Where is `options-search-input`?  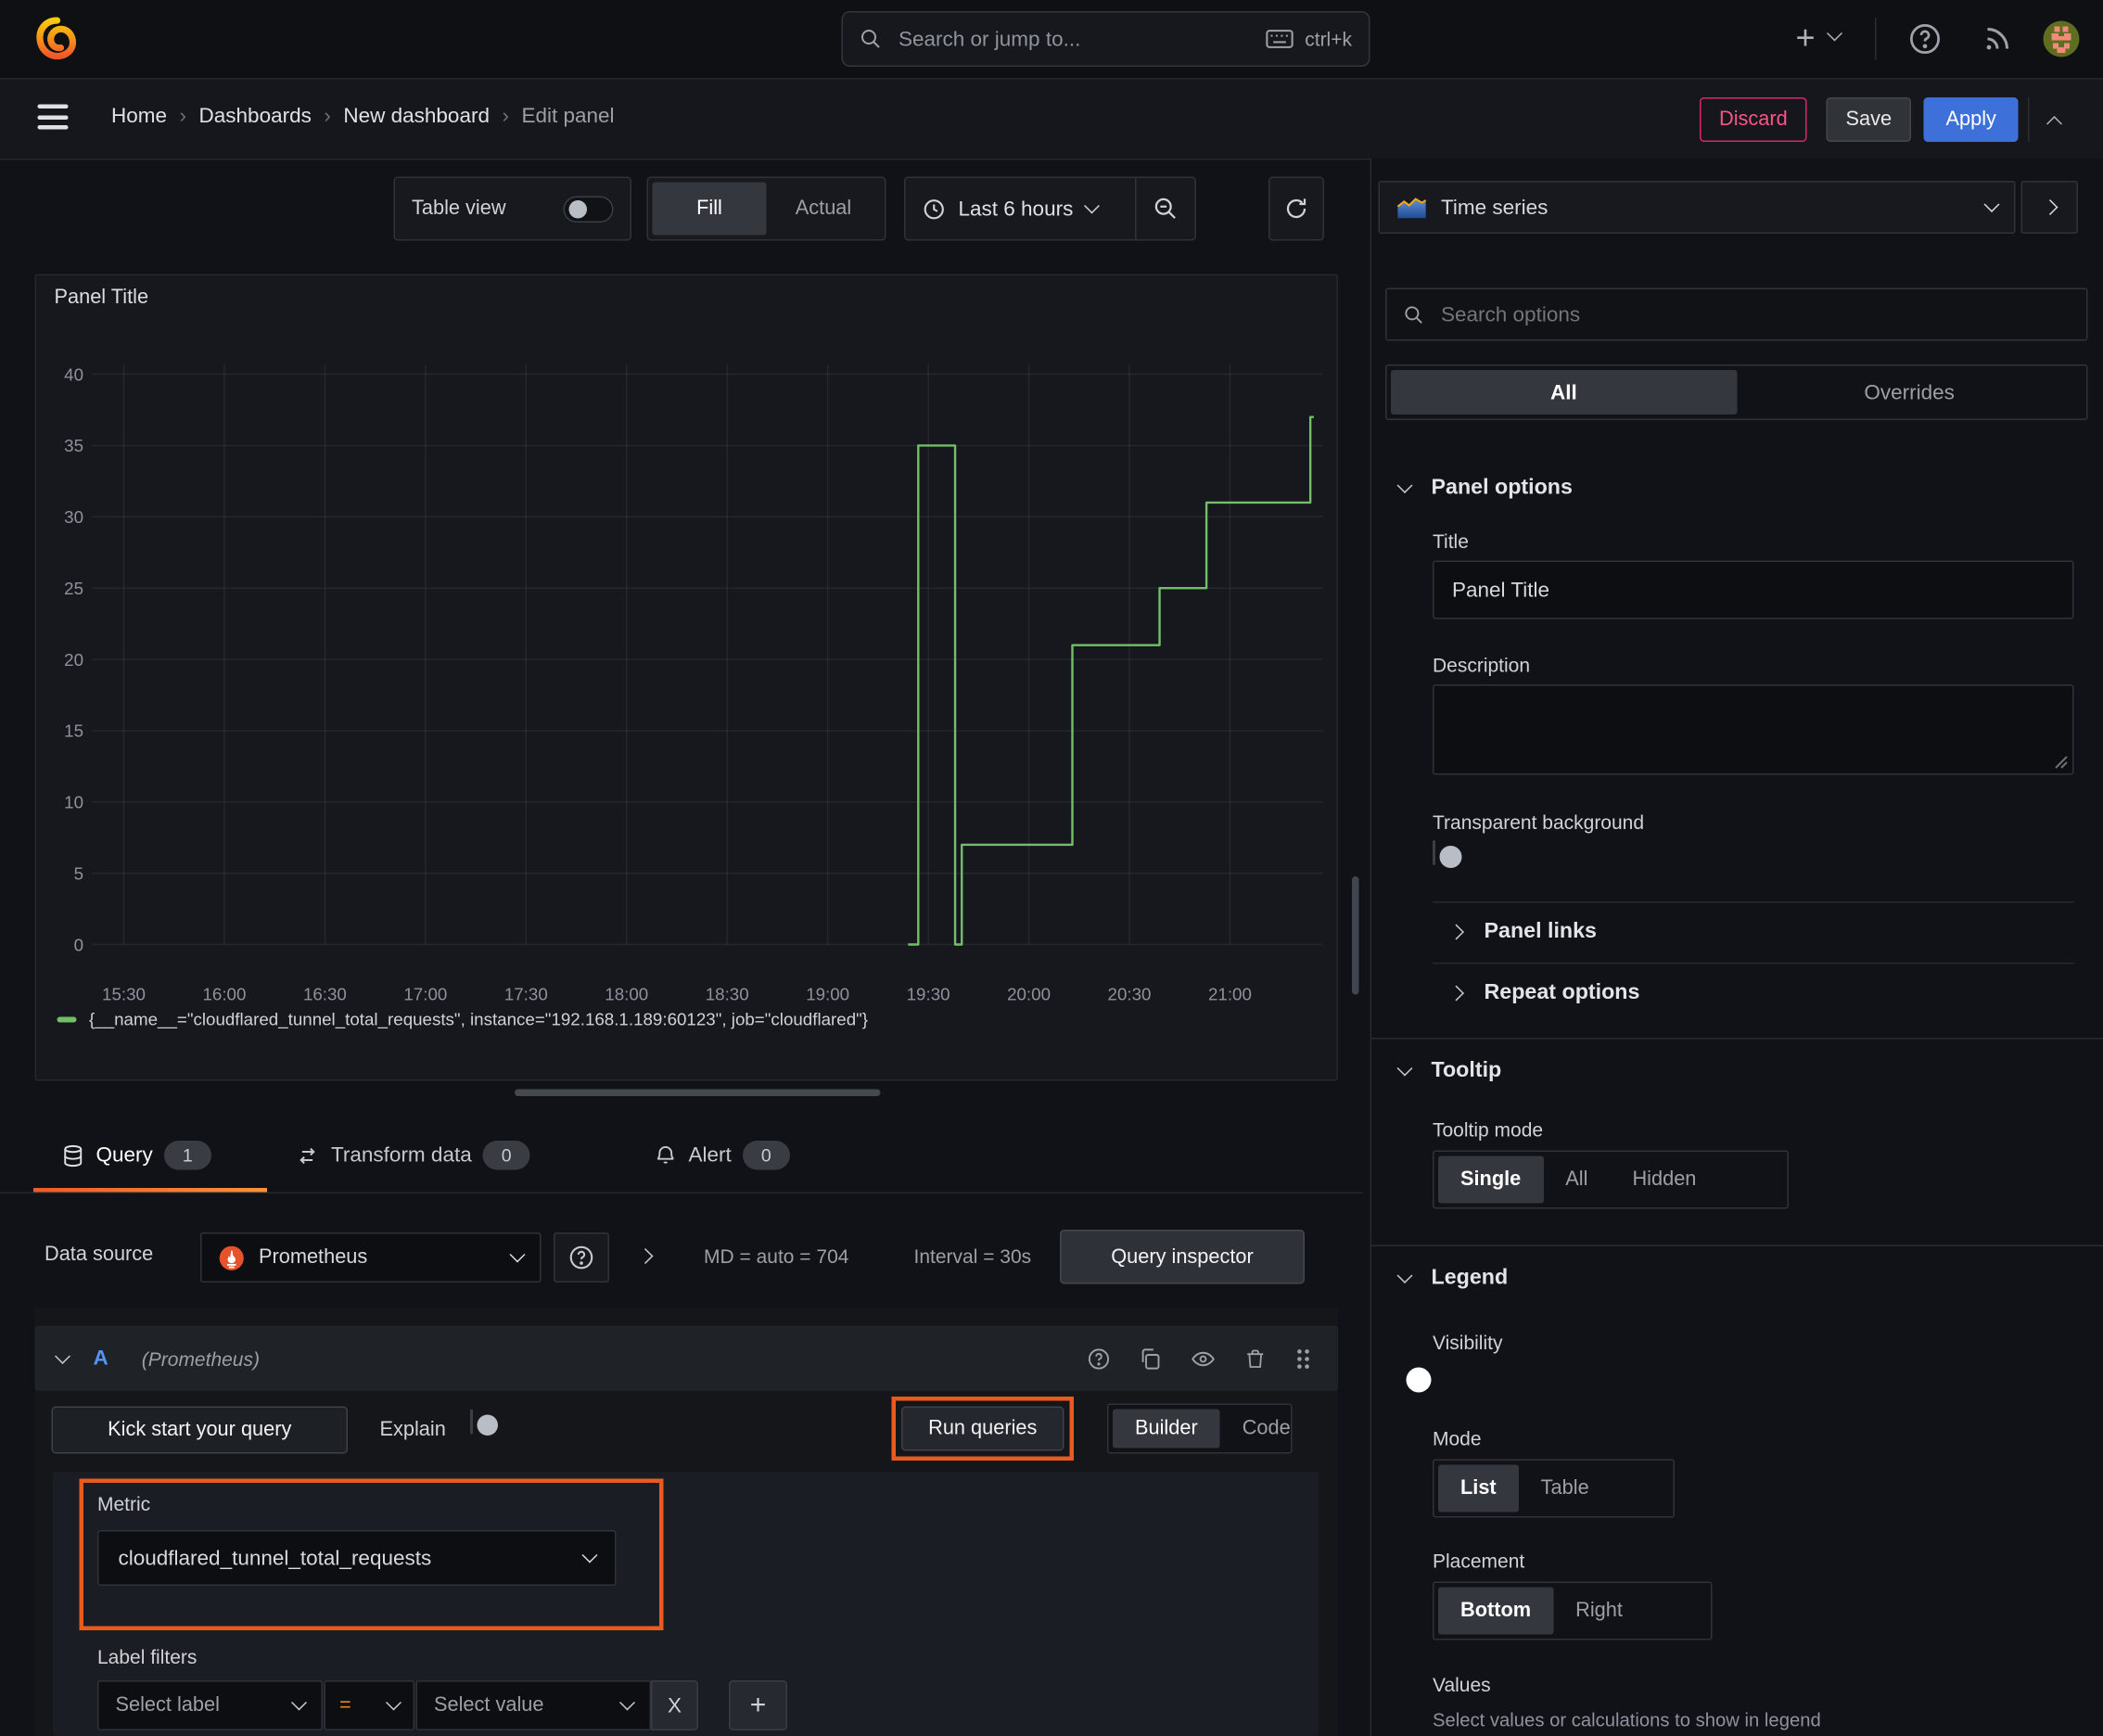
options-search-input is located at coordinates (1754, 314).